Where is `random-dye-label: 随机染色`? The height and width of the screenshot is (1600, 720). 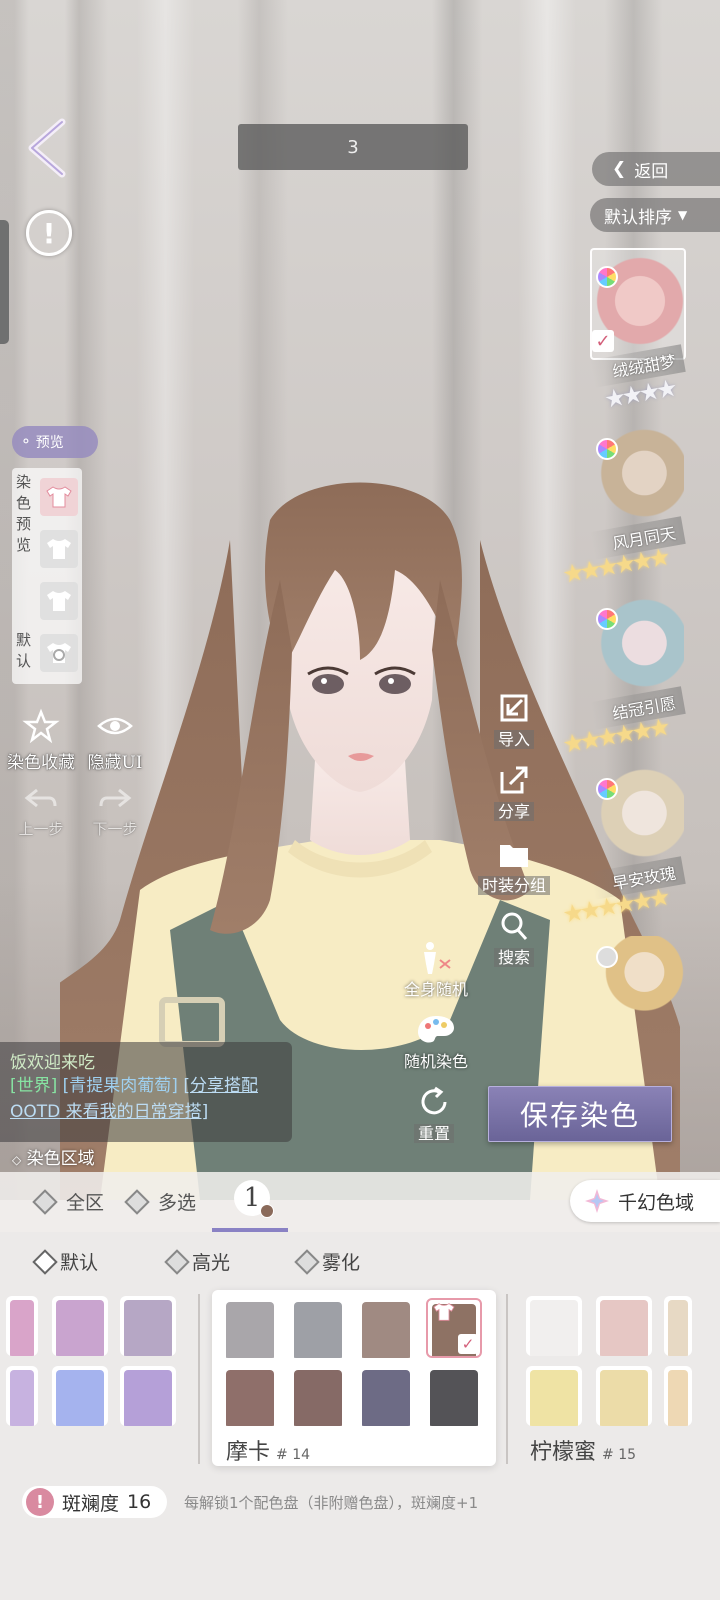
random-dye-label: 随机染色 is located at coordinates (435, 1061).